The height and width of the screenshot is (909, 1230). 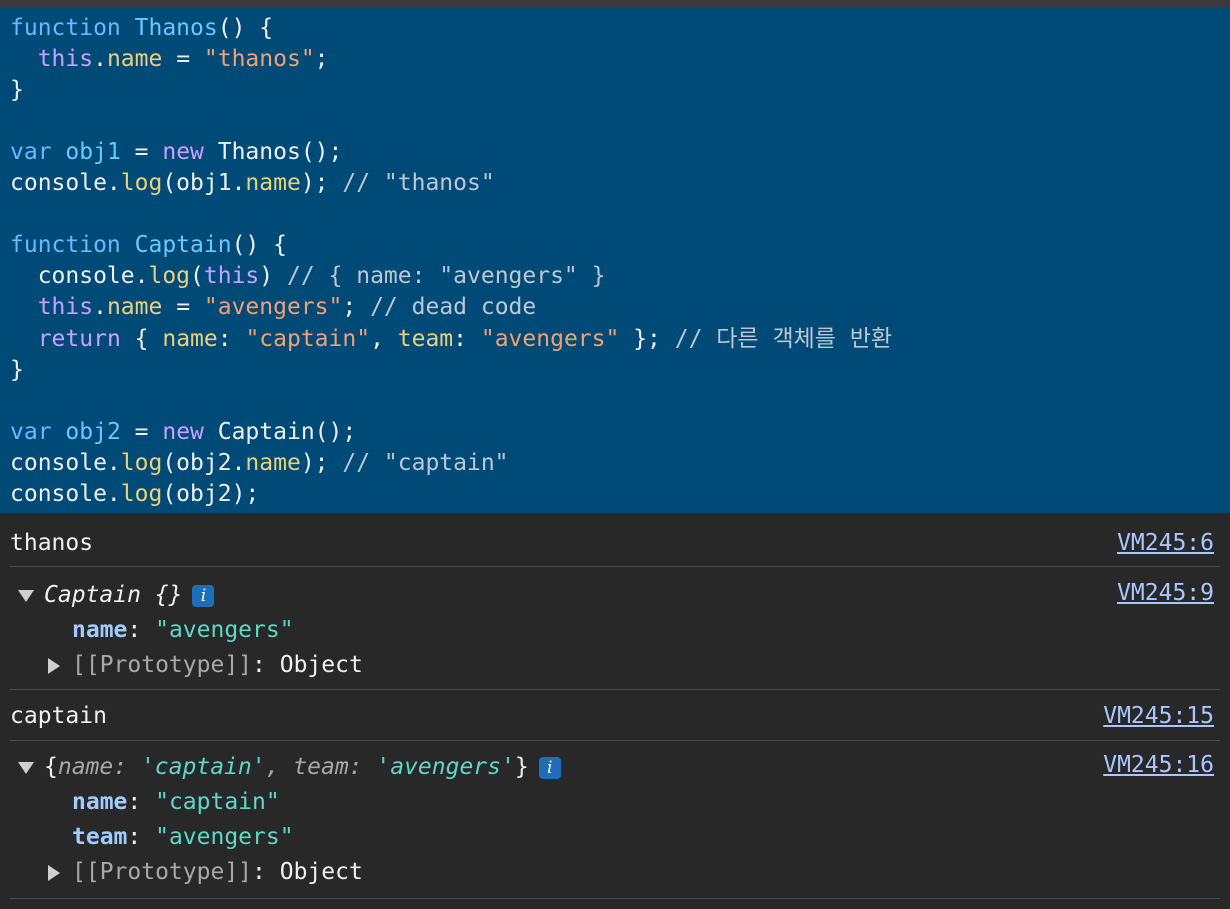 I want to click on console-message: thanos VM245:6, so click(x=615, y=540).